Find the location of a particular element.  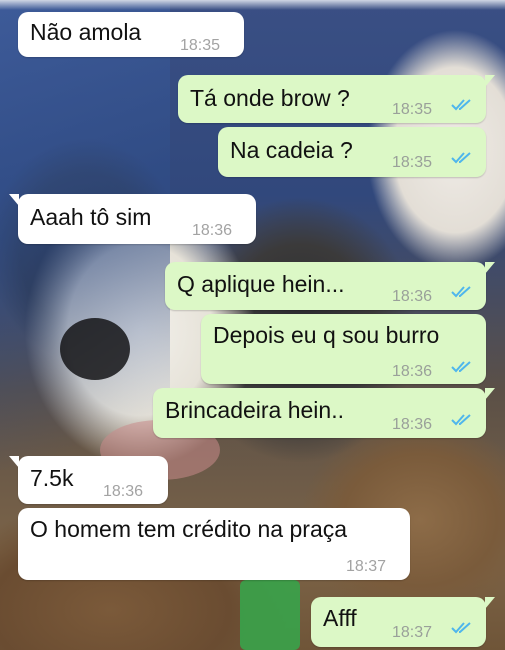

message-bubble-outgoing: Afff 18:37 is located at coordinates (403, 622).